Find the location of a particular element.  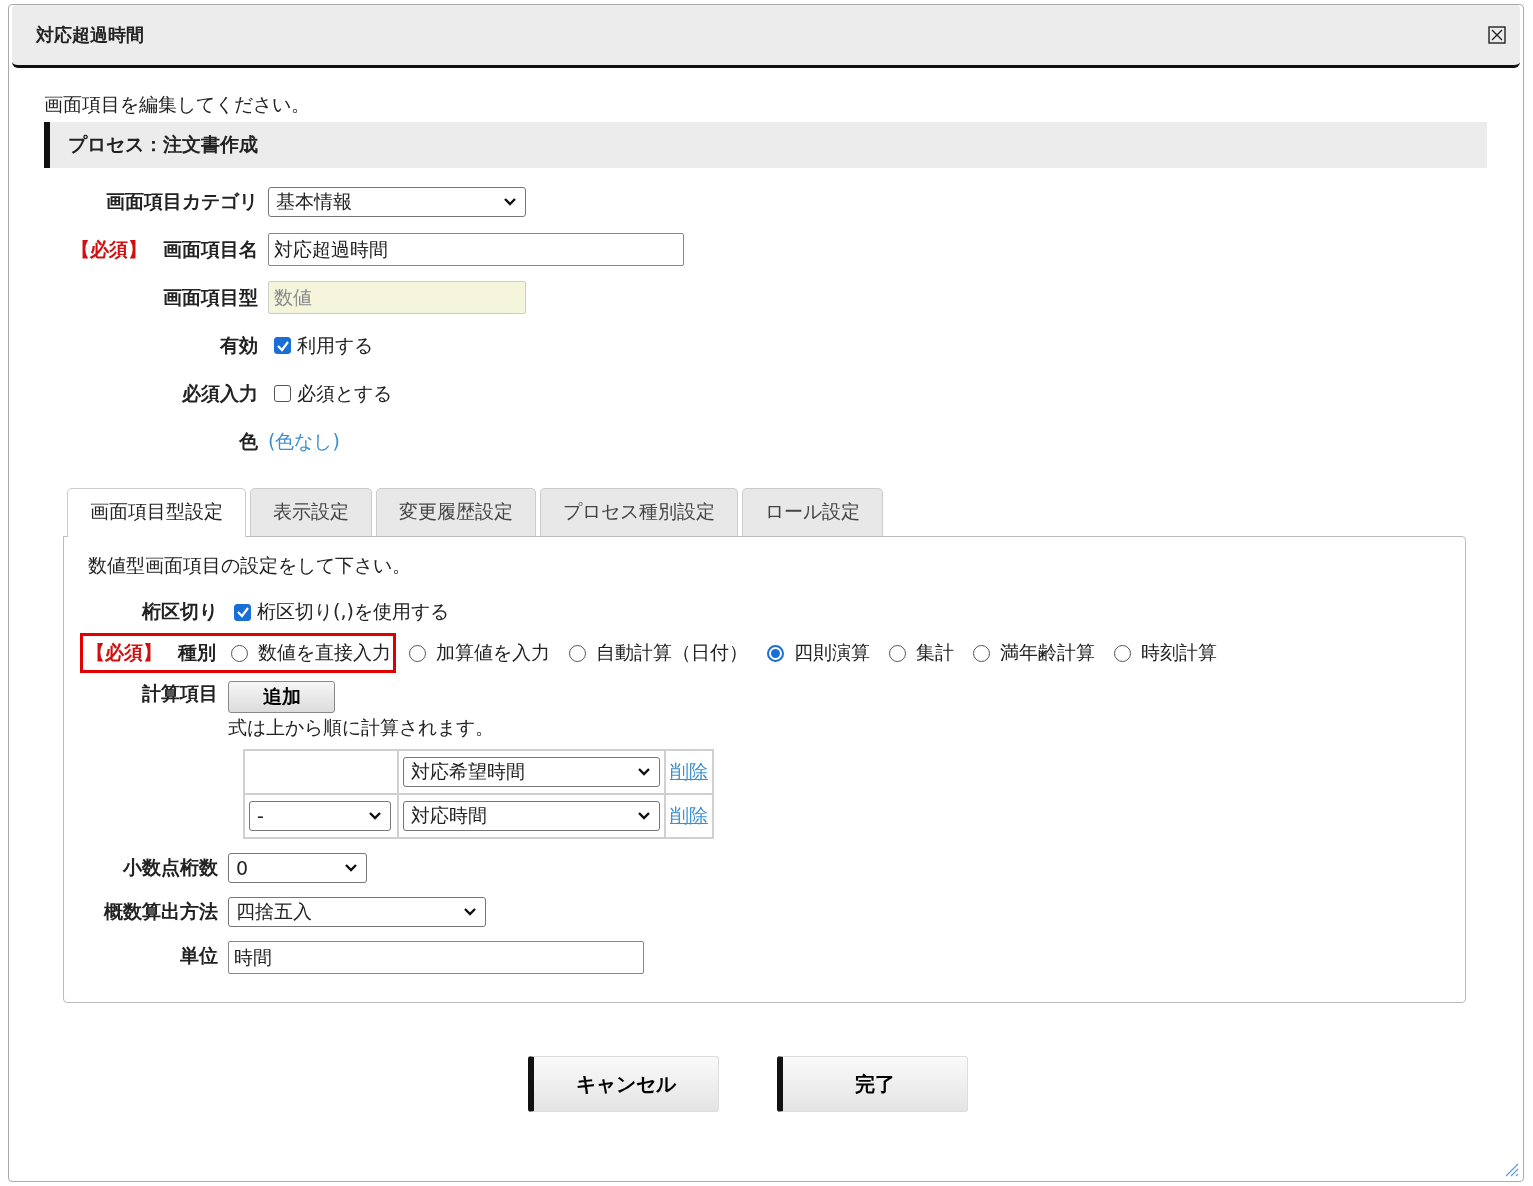

tab: 変更履歴設定 is located at coordinates (456, 512).